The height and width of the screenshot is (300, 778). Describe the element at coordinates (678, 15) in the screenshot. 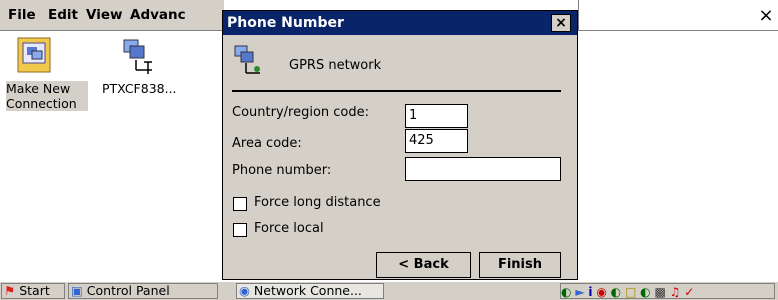

I see `window-title-area: ×` at that location.